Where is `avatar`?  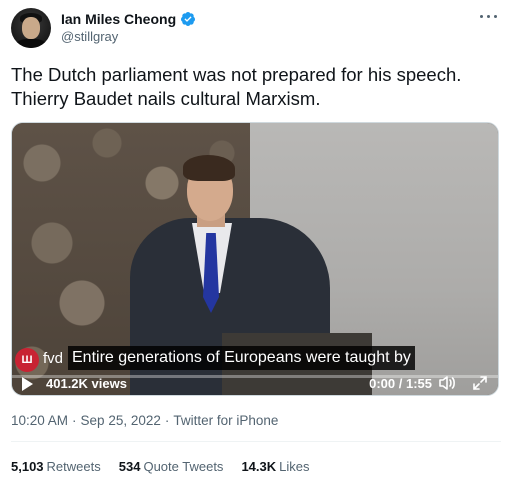
avatar is located at coordinates (31, 28).